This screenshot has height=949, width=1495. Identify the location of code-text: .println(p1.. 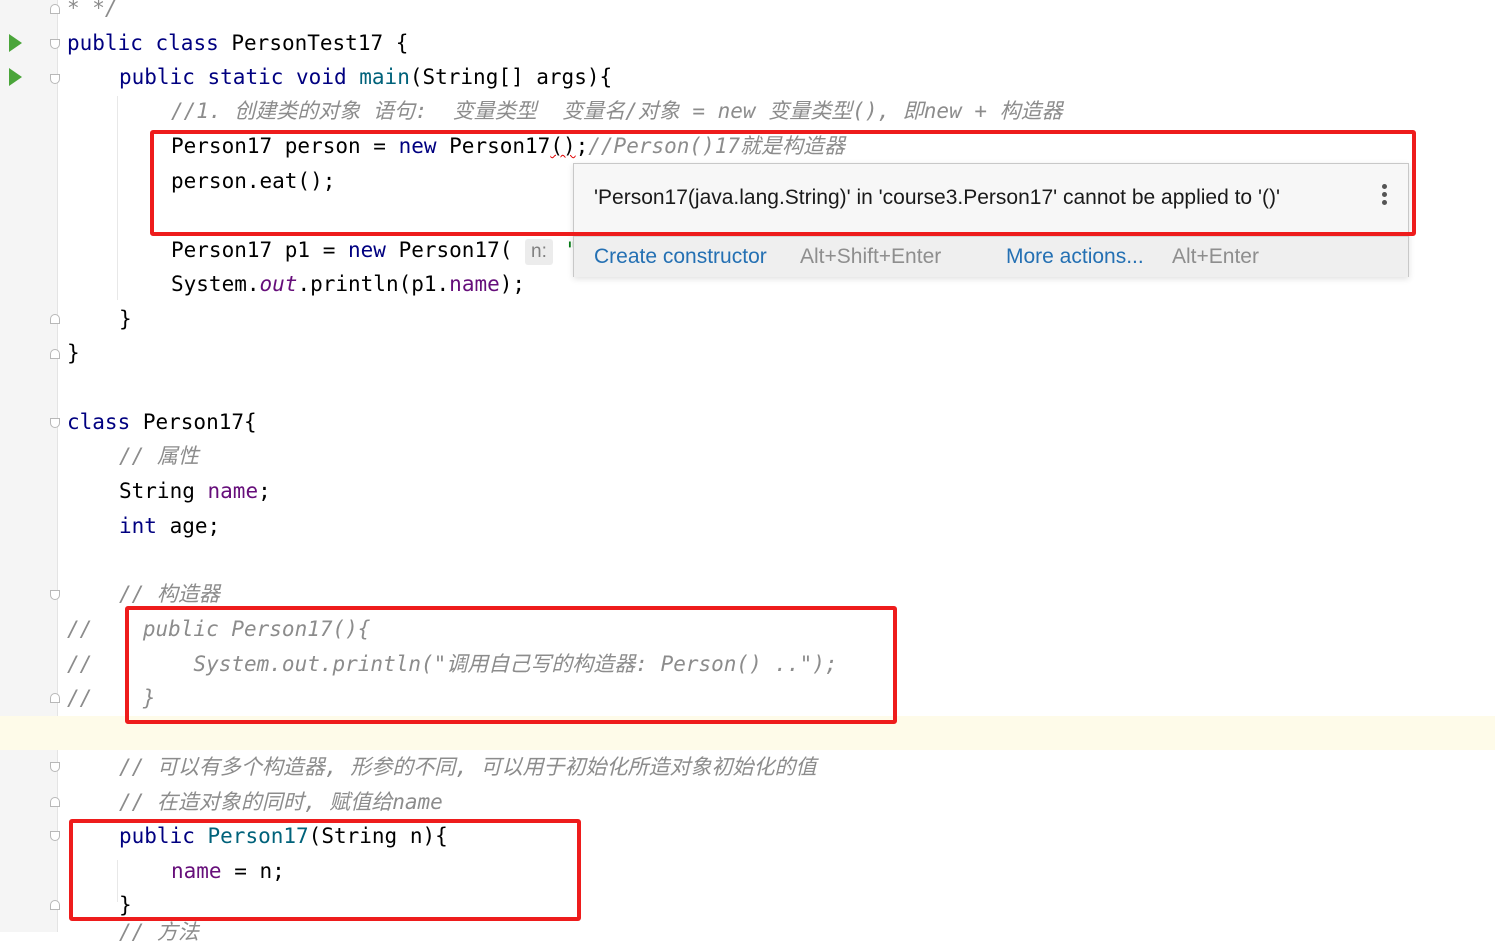
(373, 284).